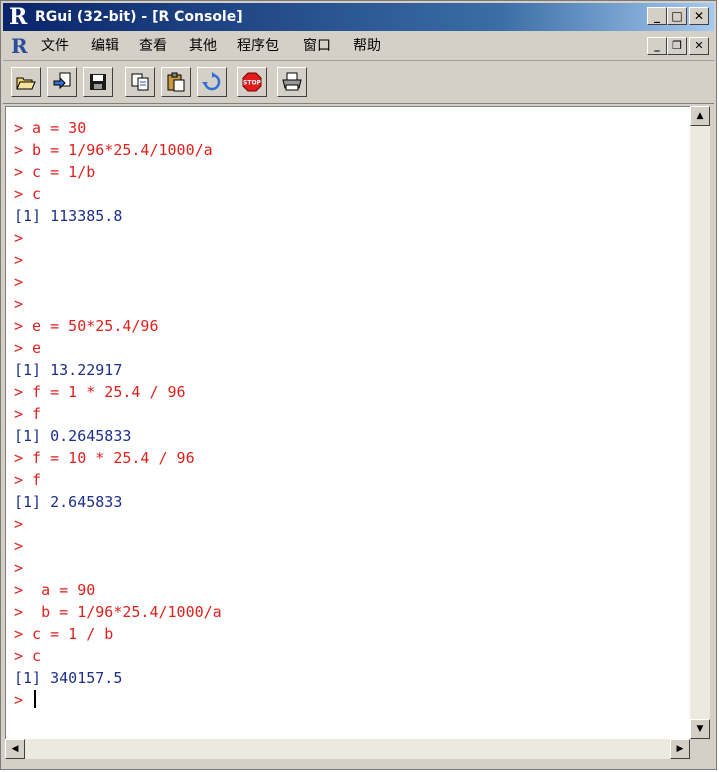 Image resolution: width=719 pixels, height=772 pixels. Describe the element at coordinates (657, 46) in the screenshot. I see `child-minimize-button: _` at that location.